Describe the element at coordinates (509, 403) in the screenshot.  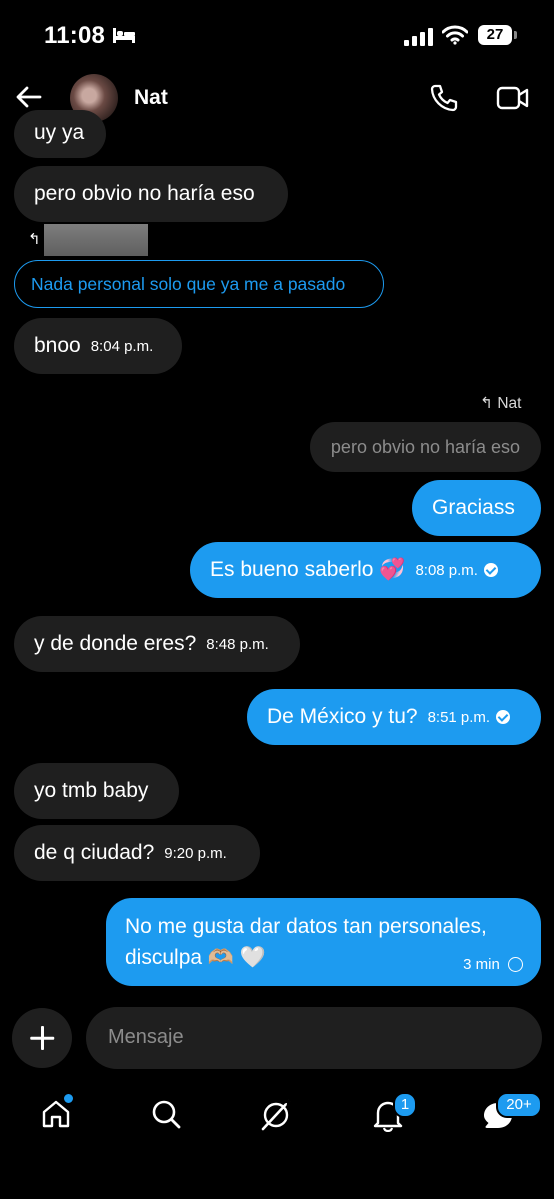
I see `reply-to-name: Nat` at that location.